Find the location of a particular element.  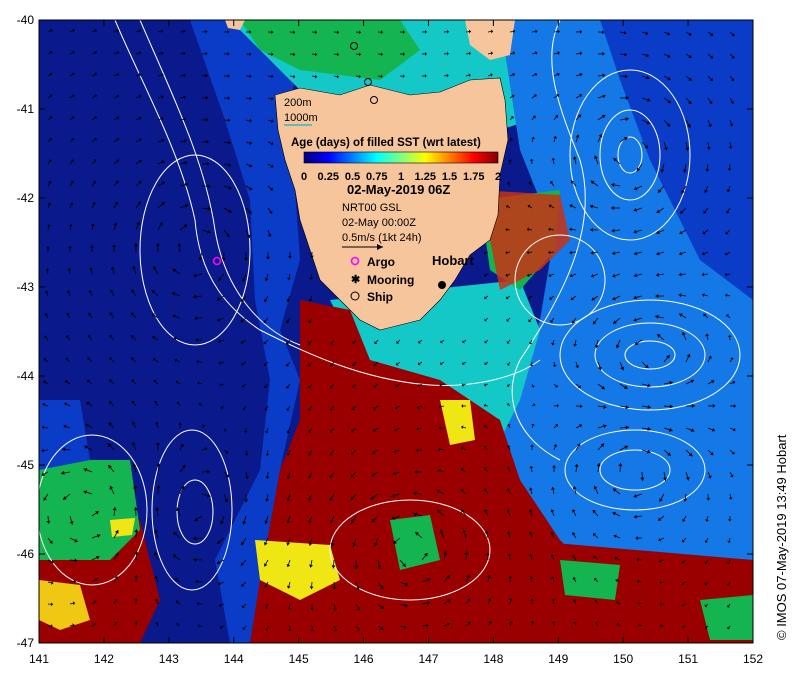

colorbar-tick-label: 0 is located at coordinates (304, 177).